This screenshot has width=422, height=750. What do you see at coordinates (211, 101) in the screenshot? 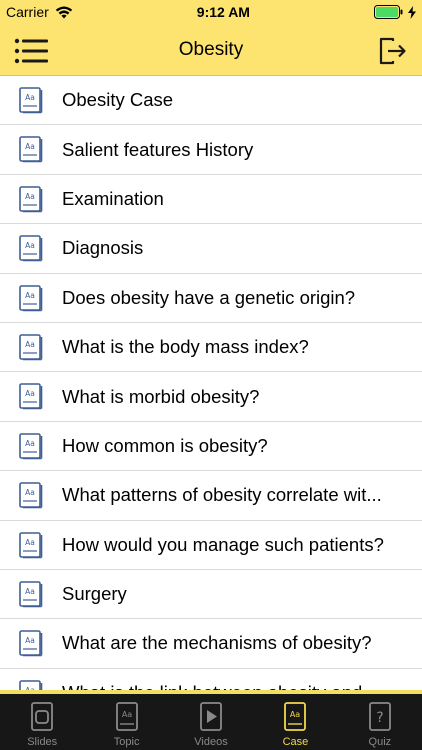
I see `list-item: Aa Obesity Case` at bounding box center [211, 101].